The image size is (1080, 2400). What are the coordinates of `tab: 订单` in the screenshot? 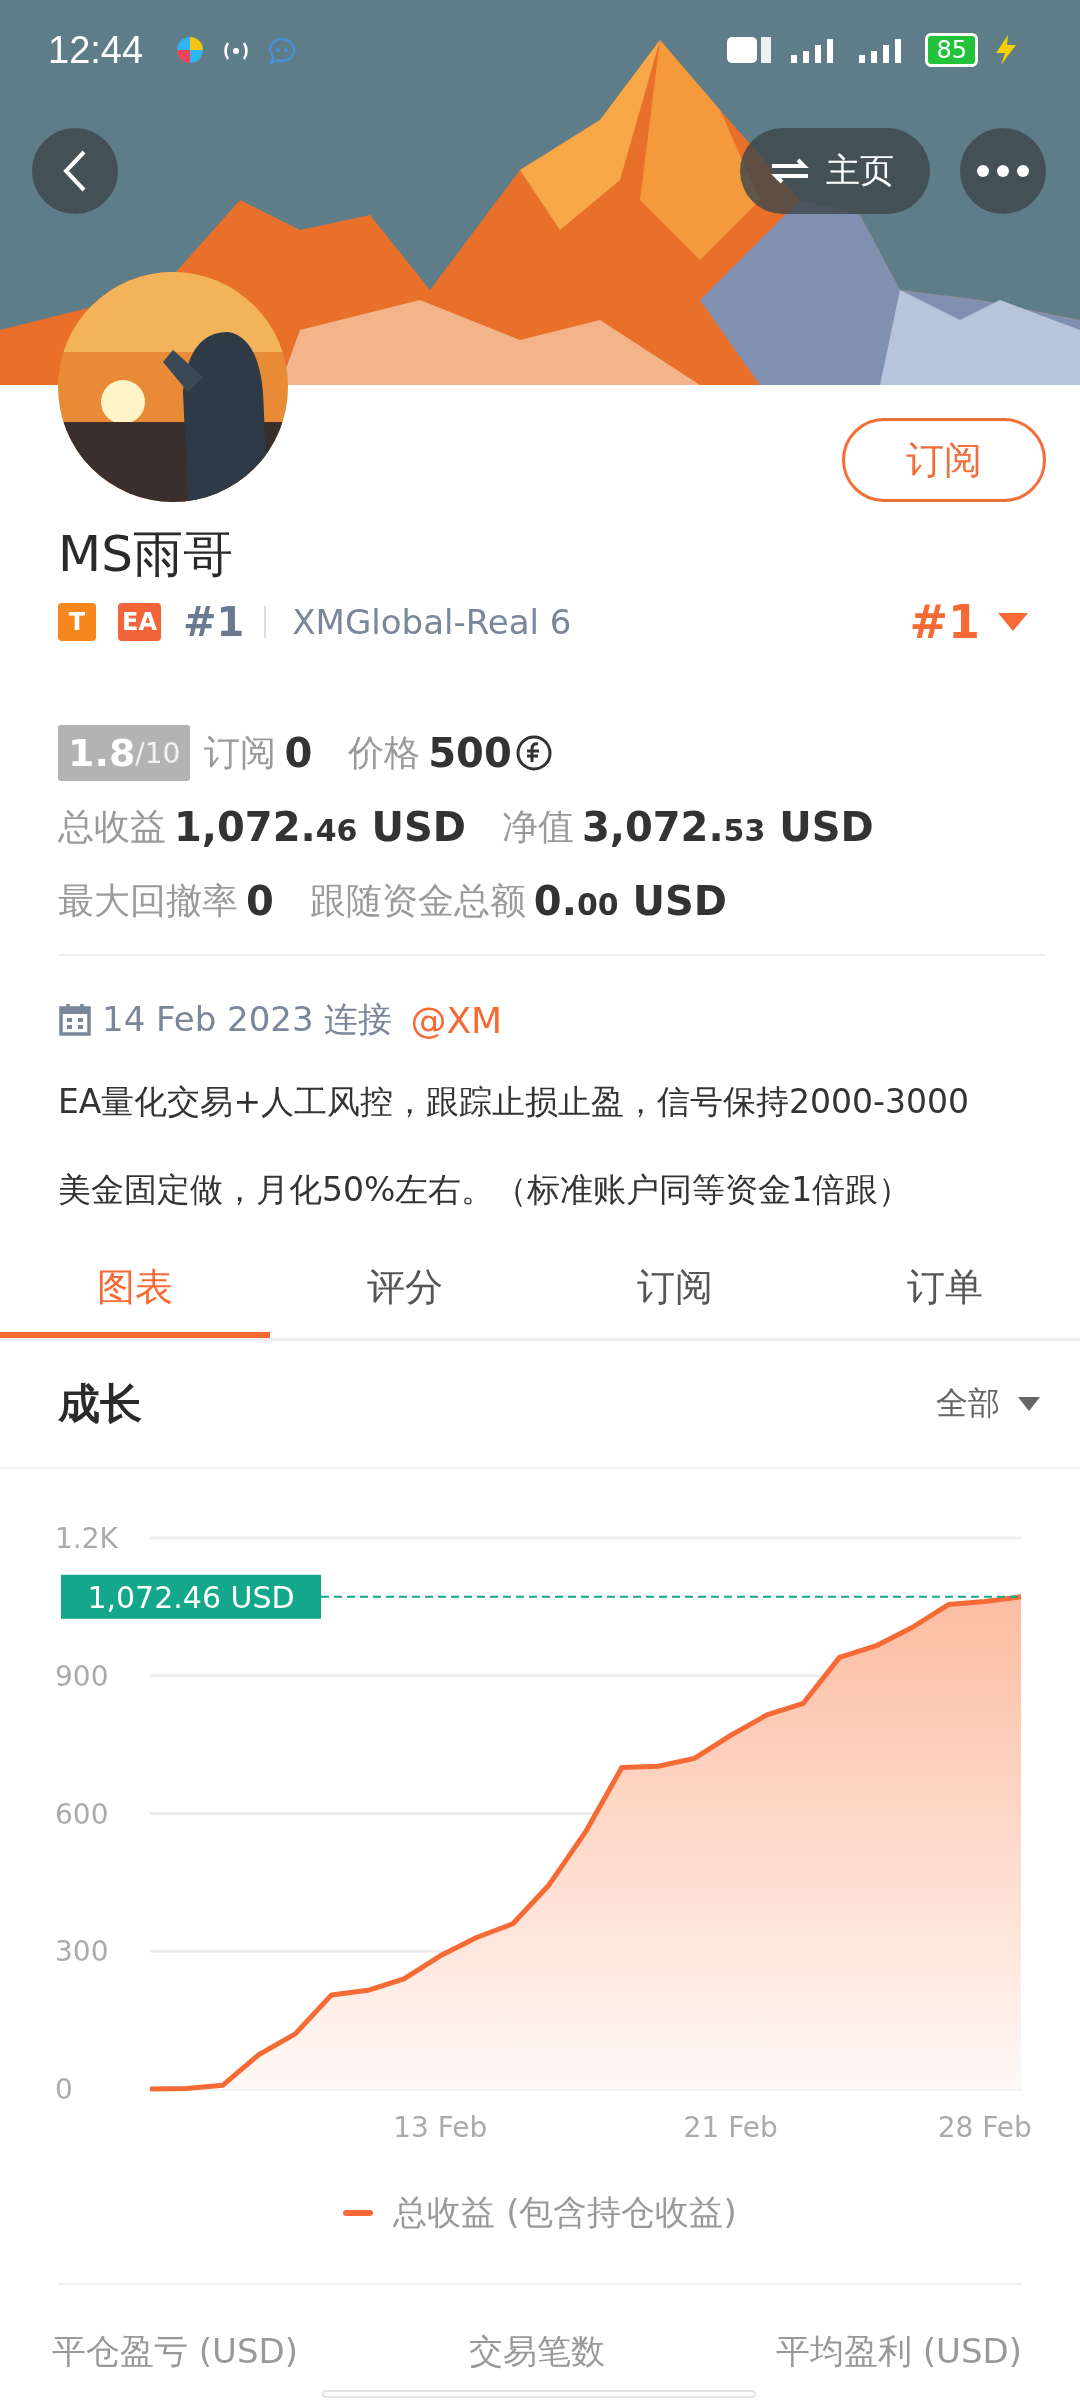 It's located at (945, 1290).